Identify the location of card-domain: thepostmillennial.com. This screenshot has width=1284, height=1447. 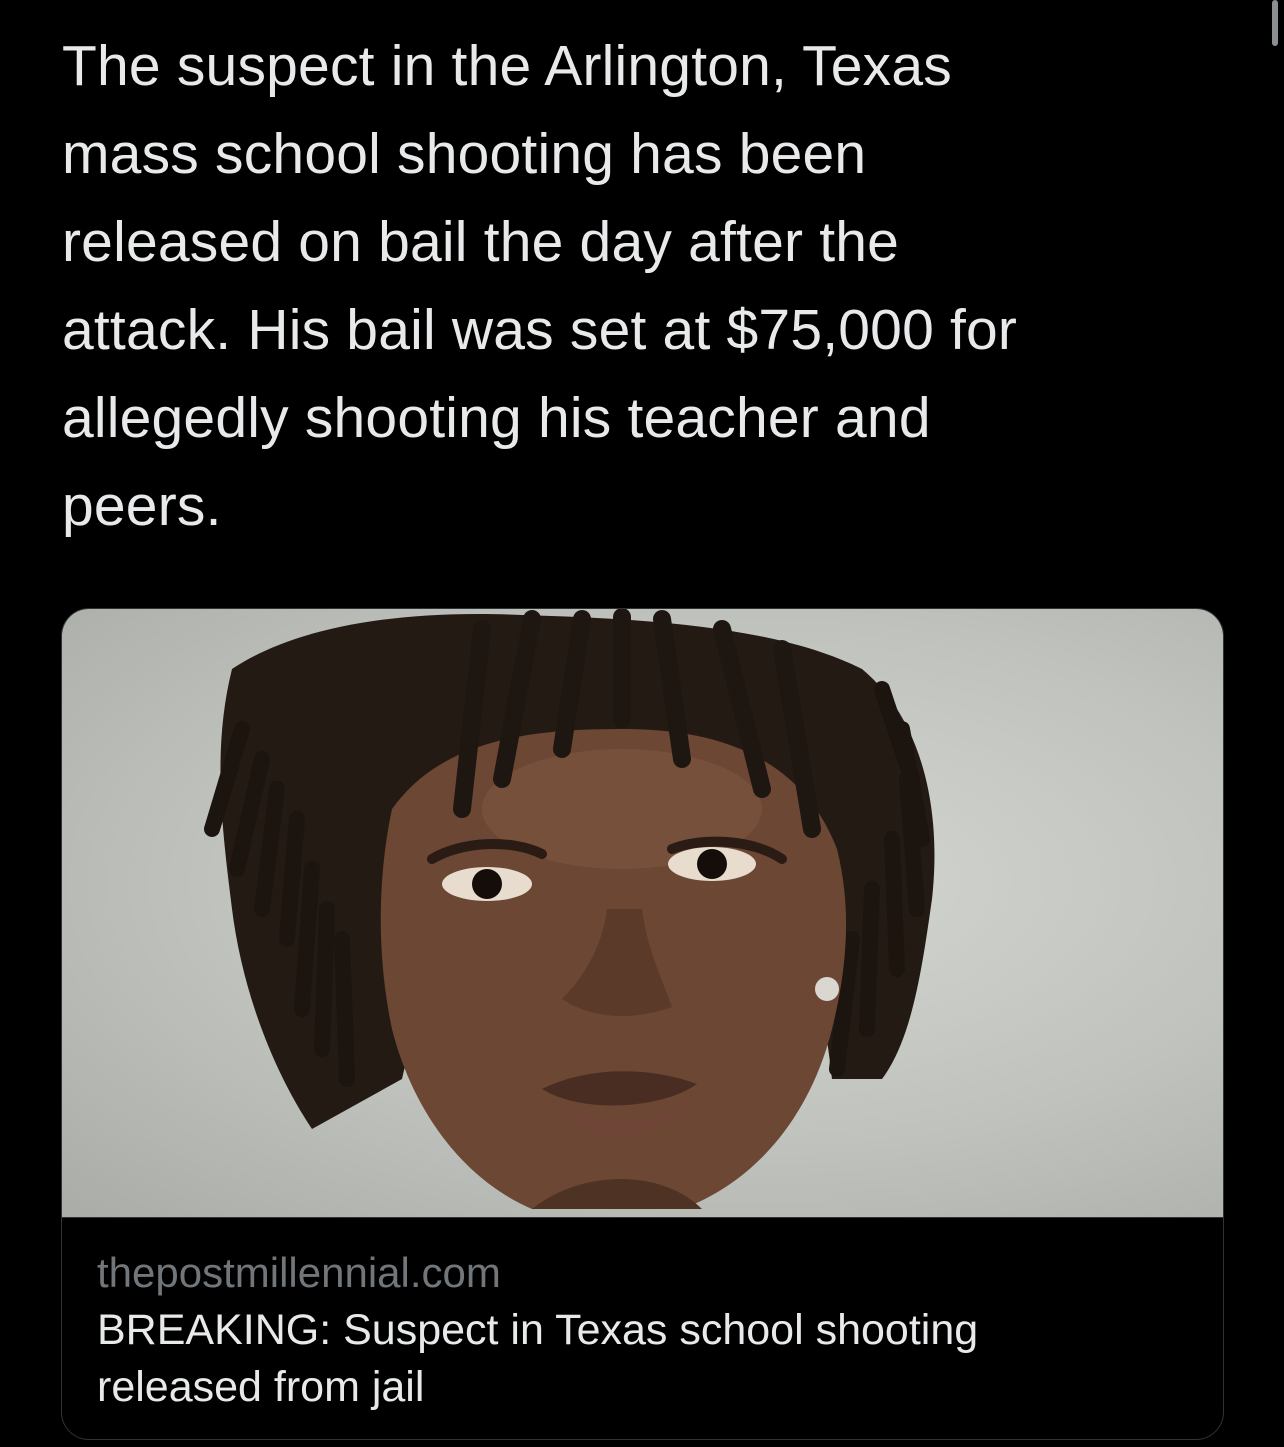
(299, 1272).